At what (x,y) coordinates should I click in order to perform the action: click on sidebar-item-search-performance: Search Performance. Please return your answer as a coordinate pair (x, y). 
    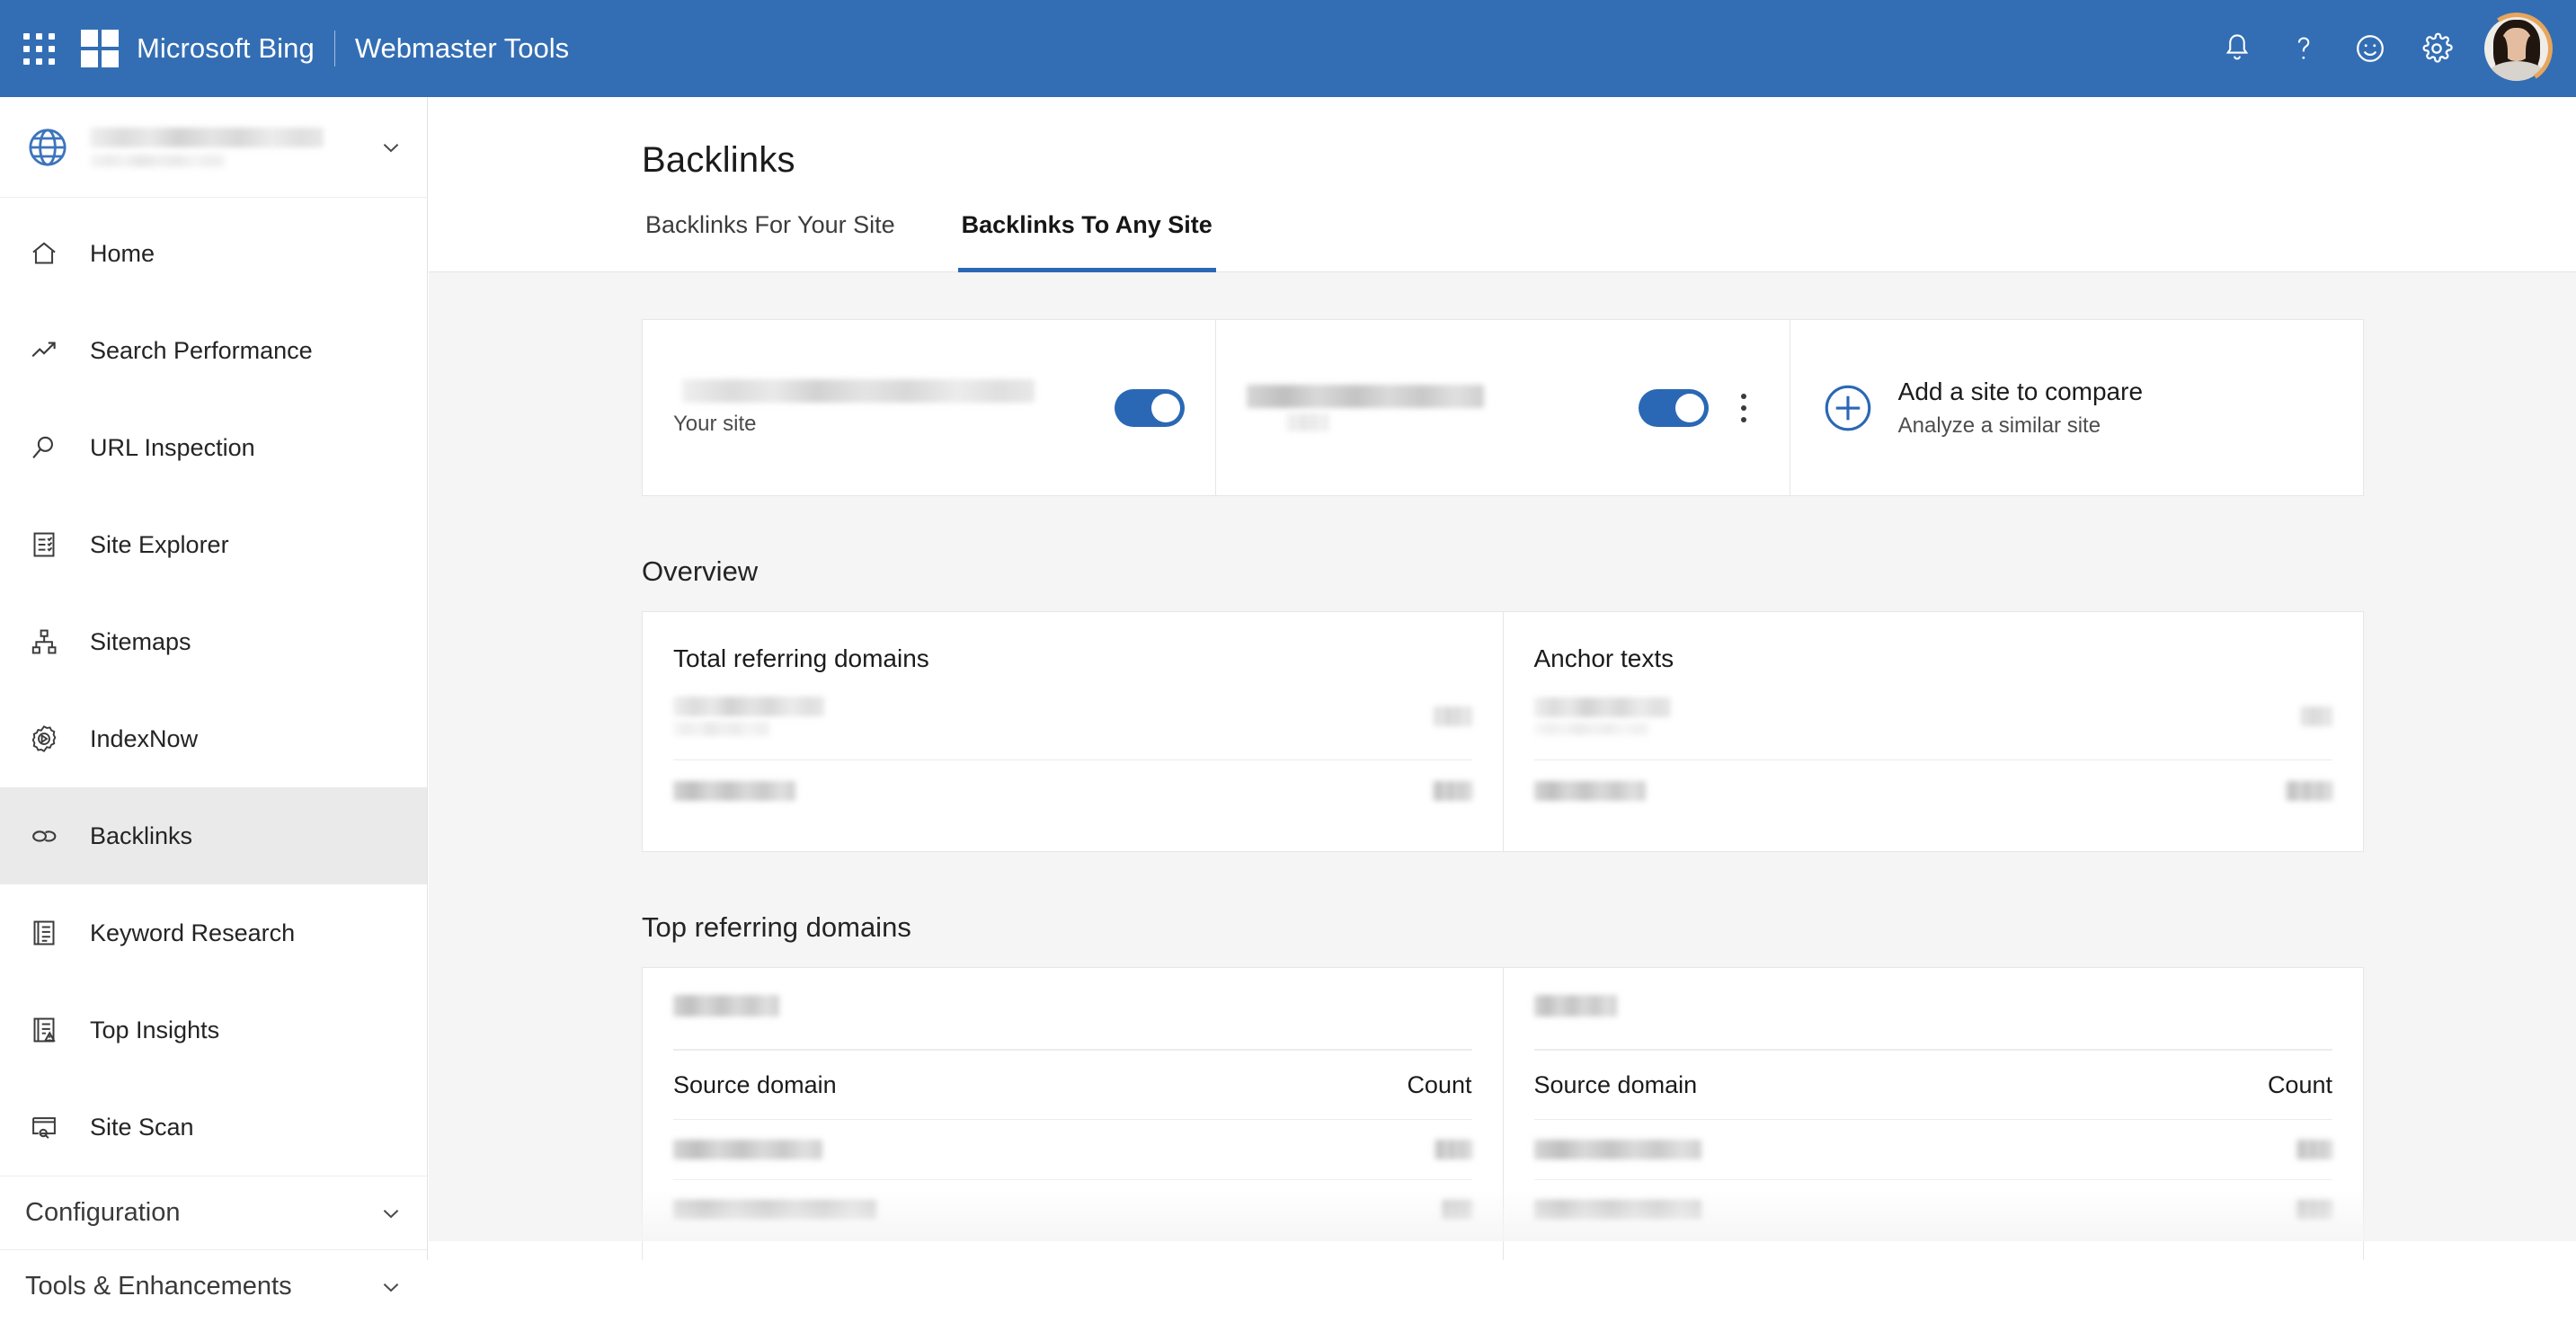
    Looking at the image, I should click on (213, 350).